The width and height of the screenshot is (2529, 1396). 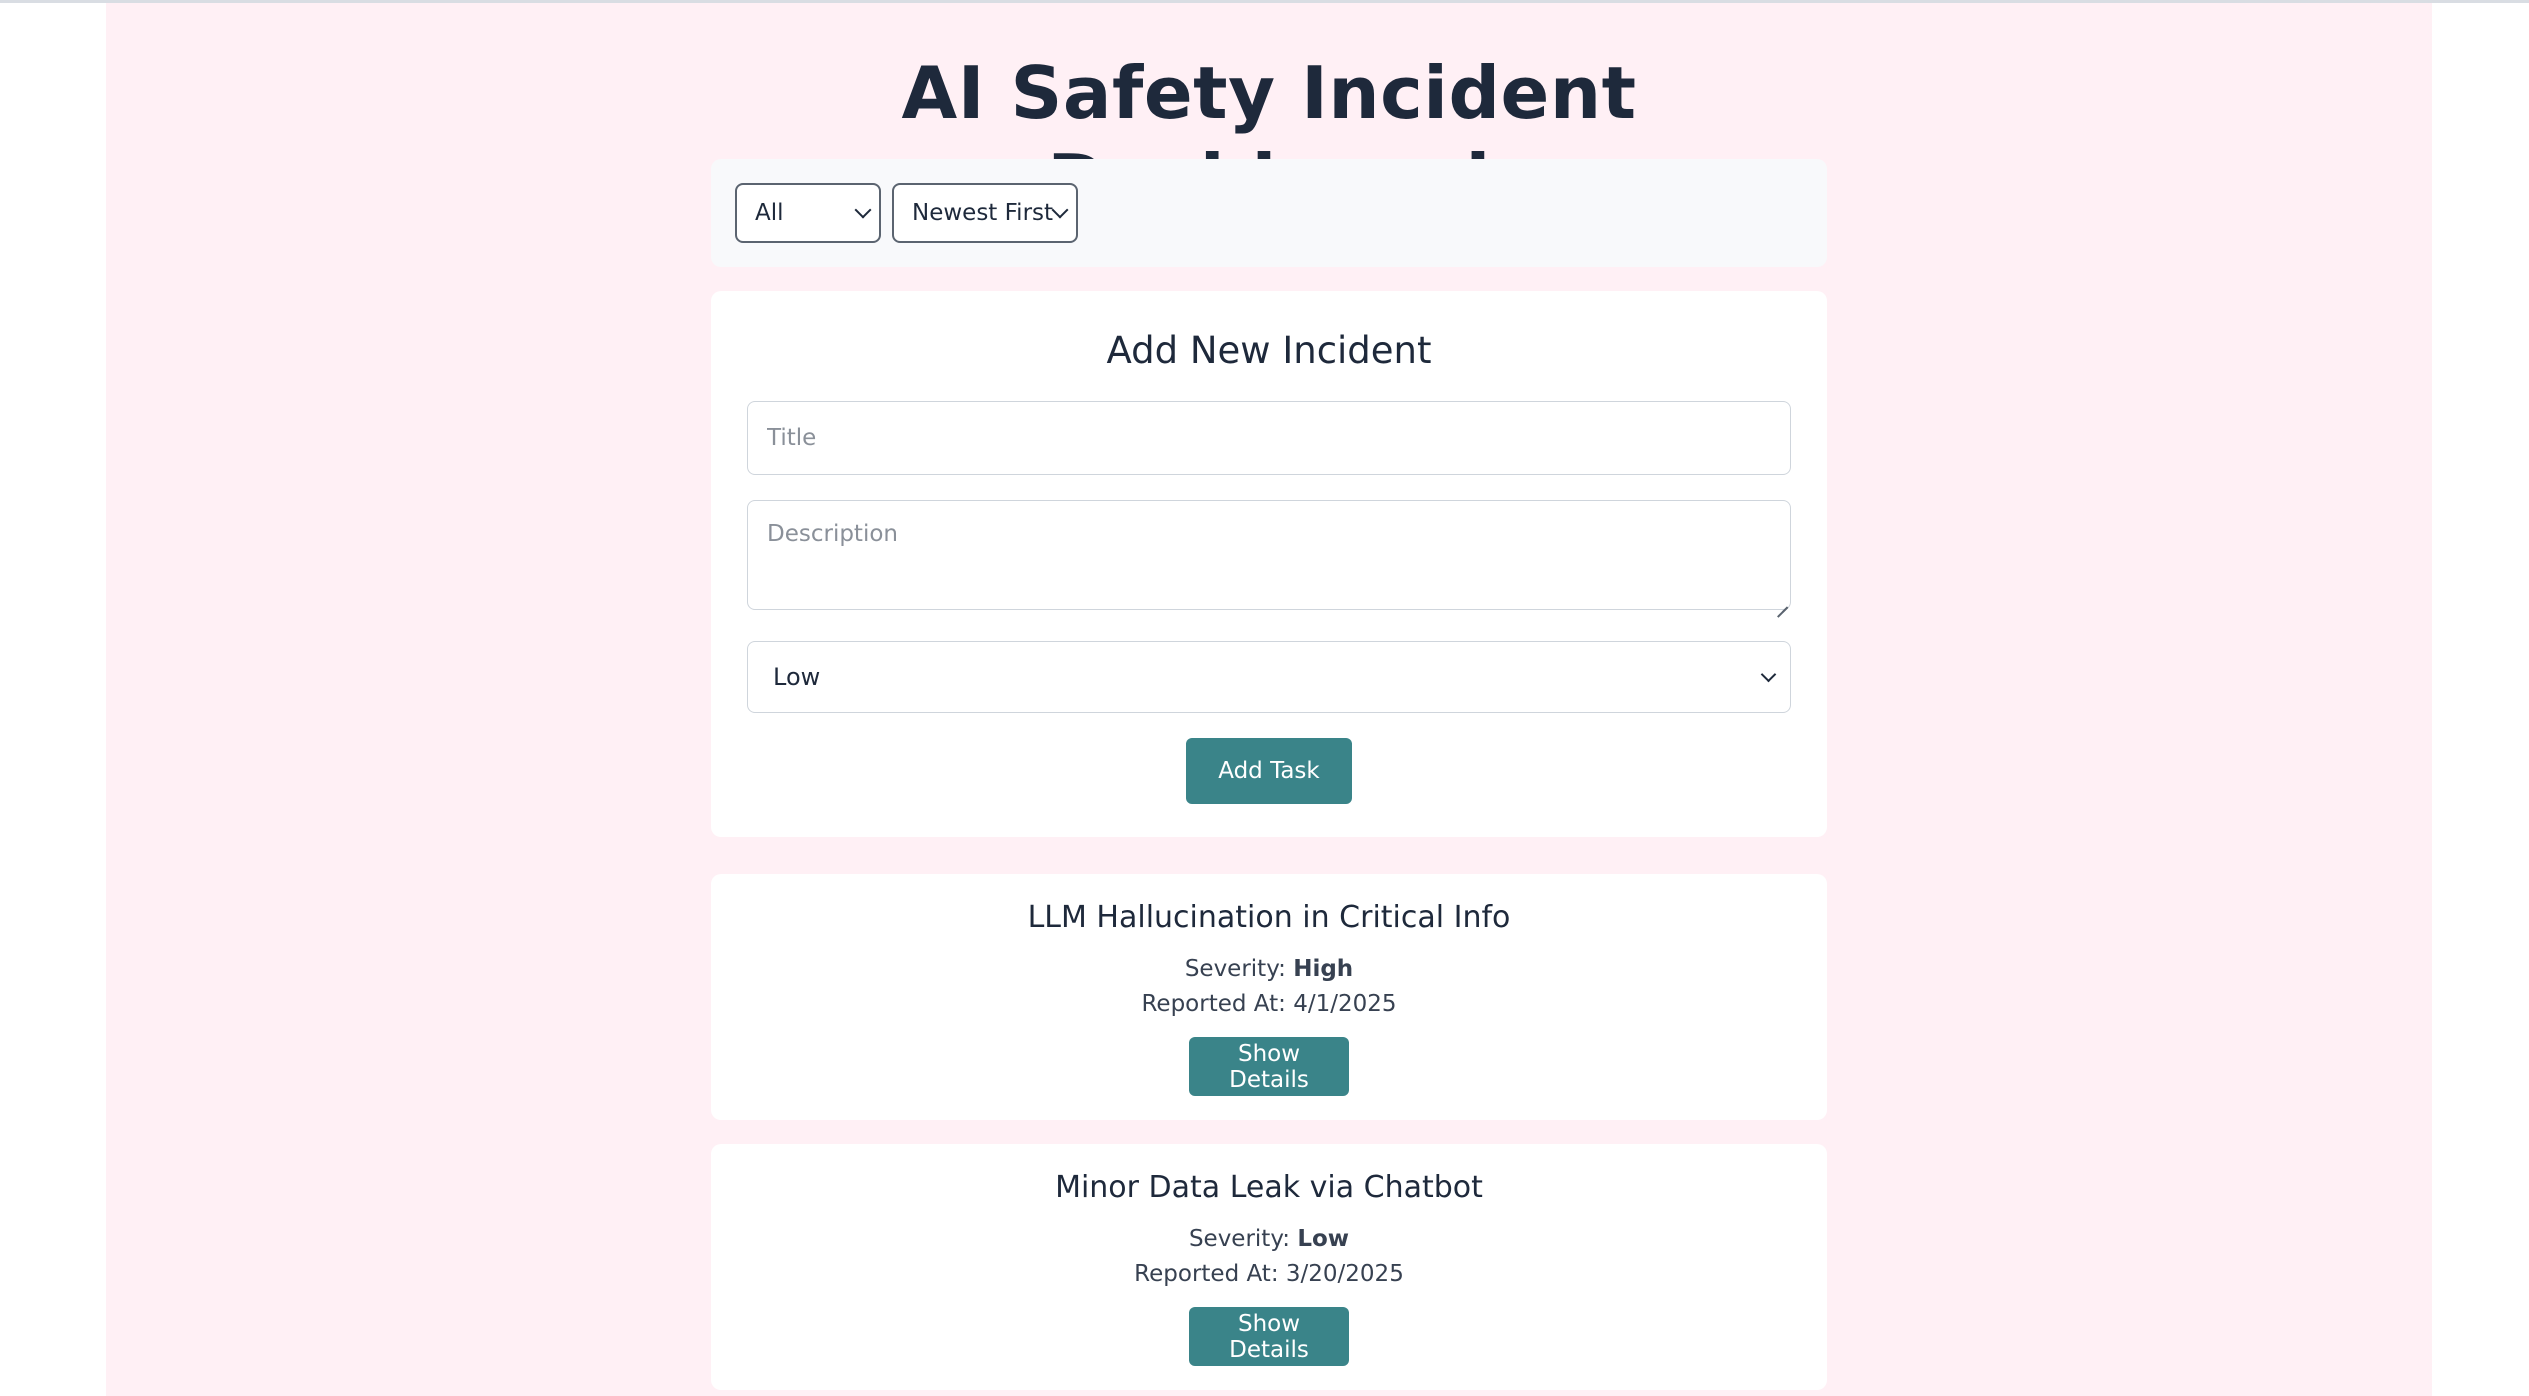 I want to click on reported-date: 3/20/2025, so click(x=1344, y=1274).